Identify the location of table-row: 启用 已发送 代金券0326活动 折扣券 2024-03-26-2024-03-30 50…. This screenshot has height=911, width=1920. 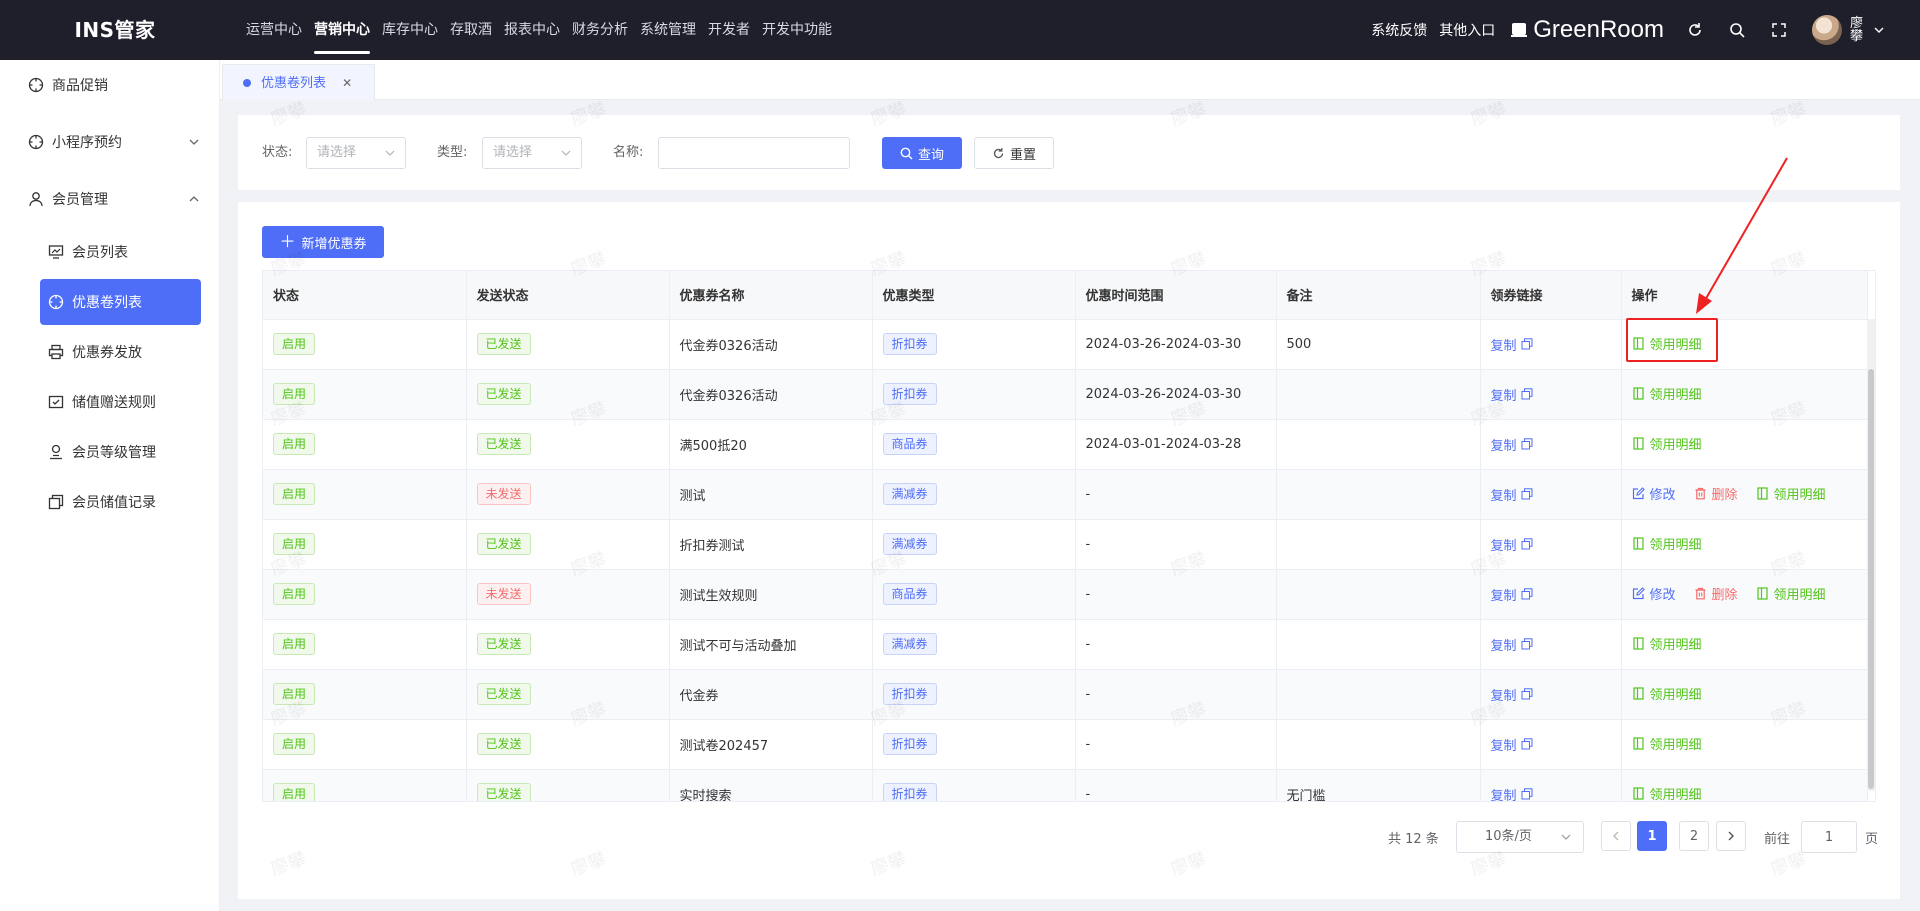
(1065, 344).